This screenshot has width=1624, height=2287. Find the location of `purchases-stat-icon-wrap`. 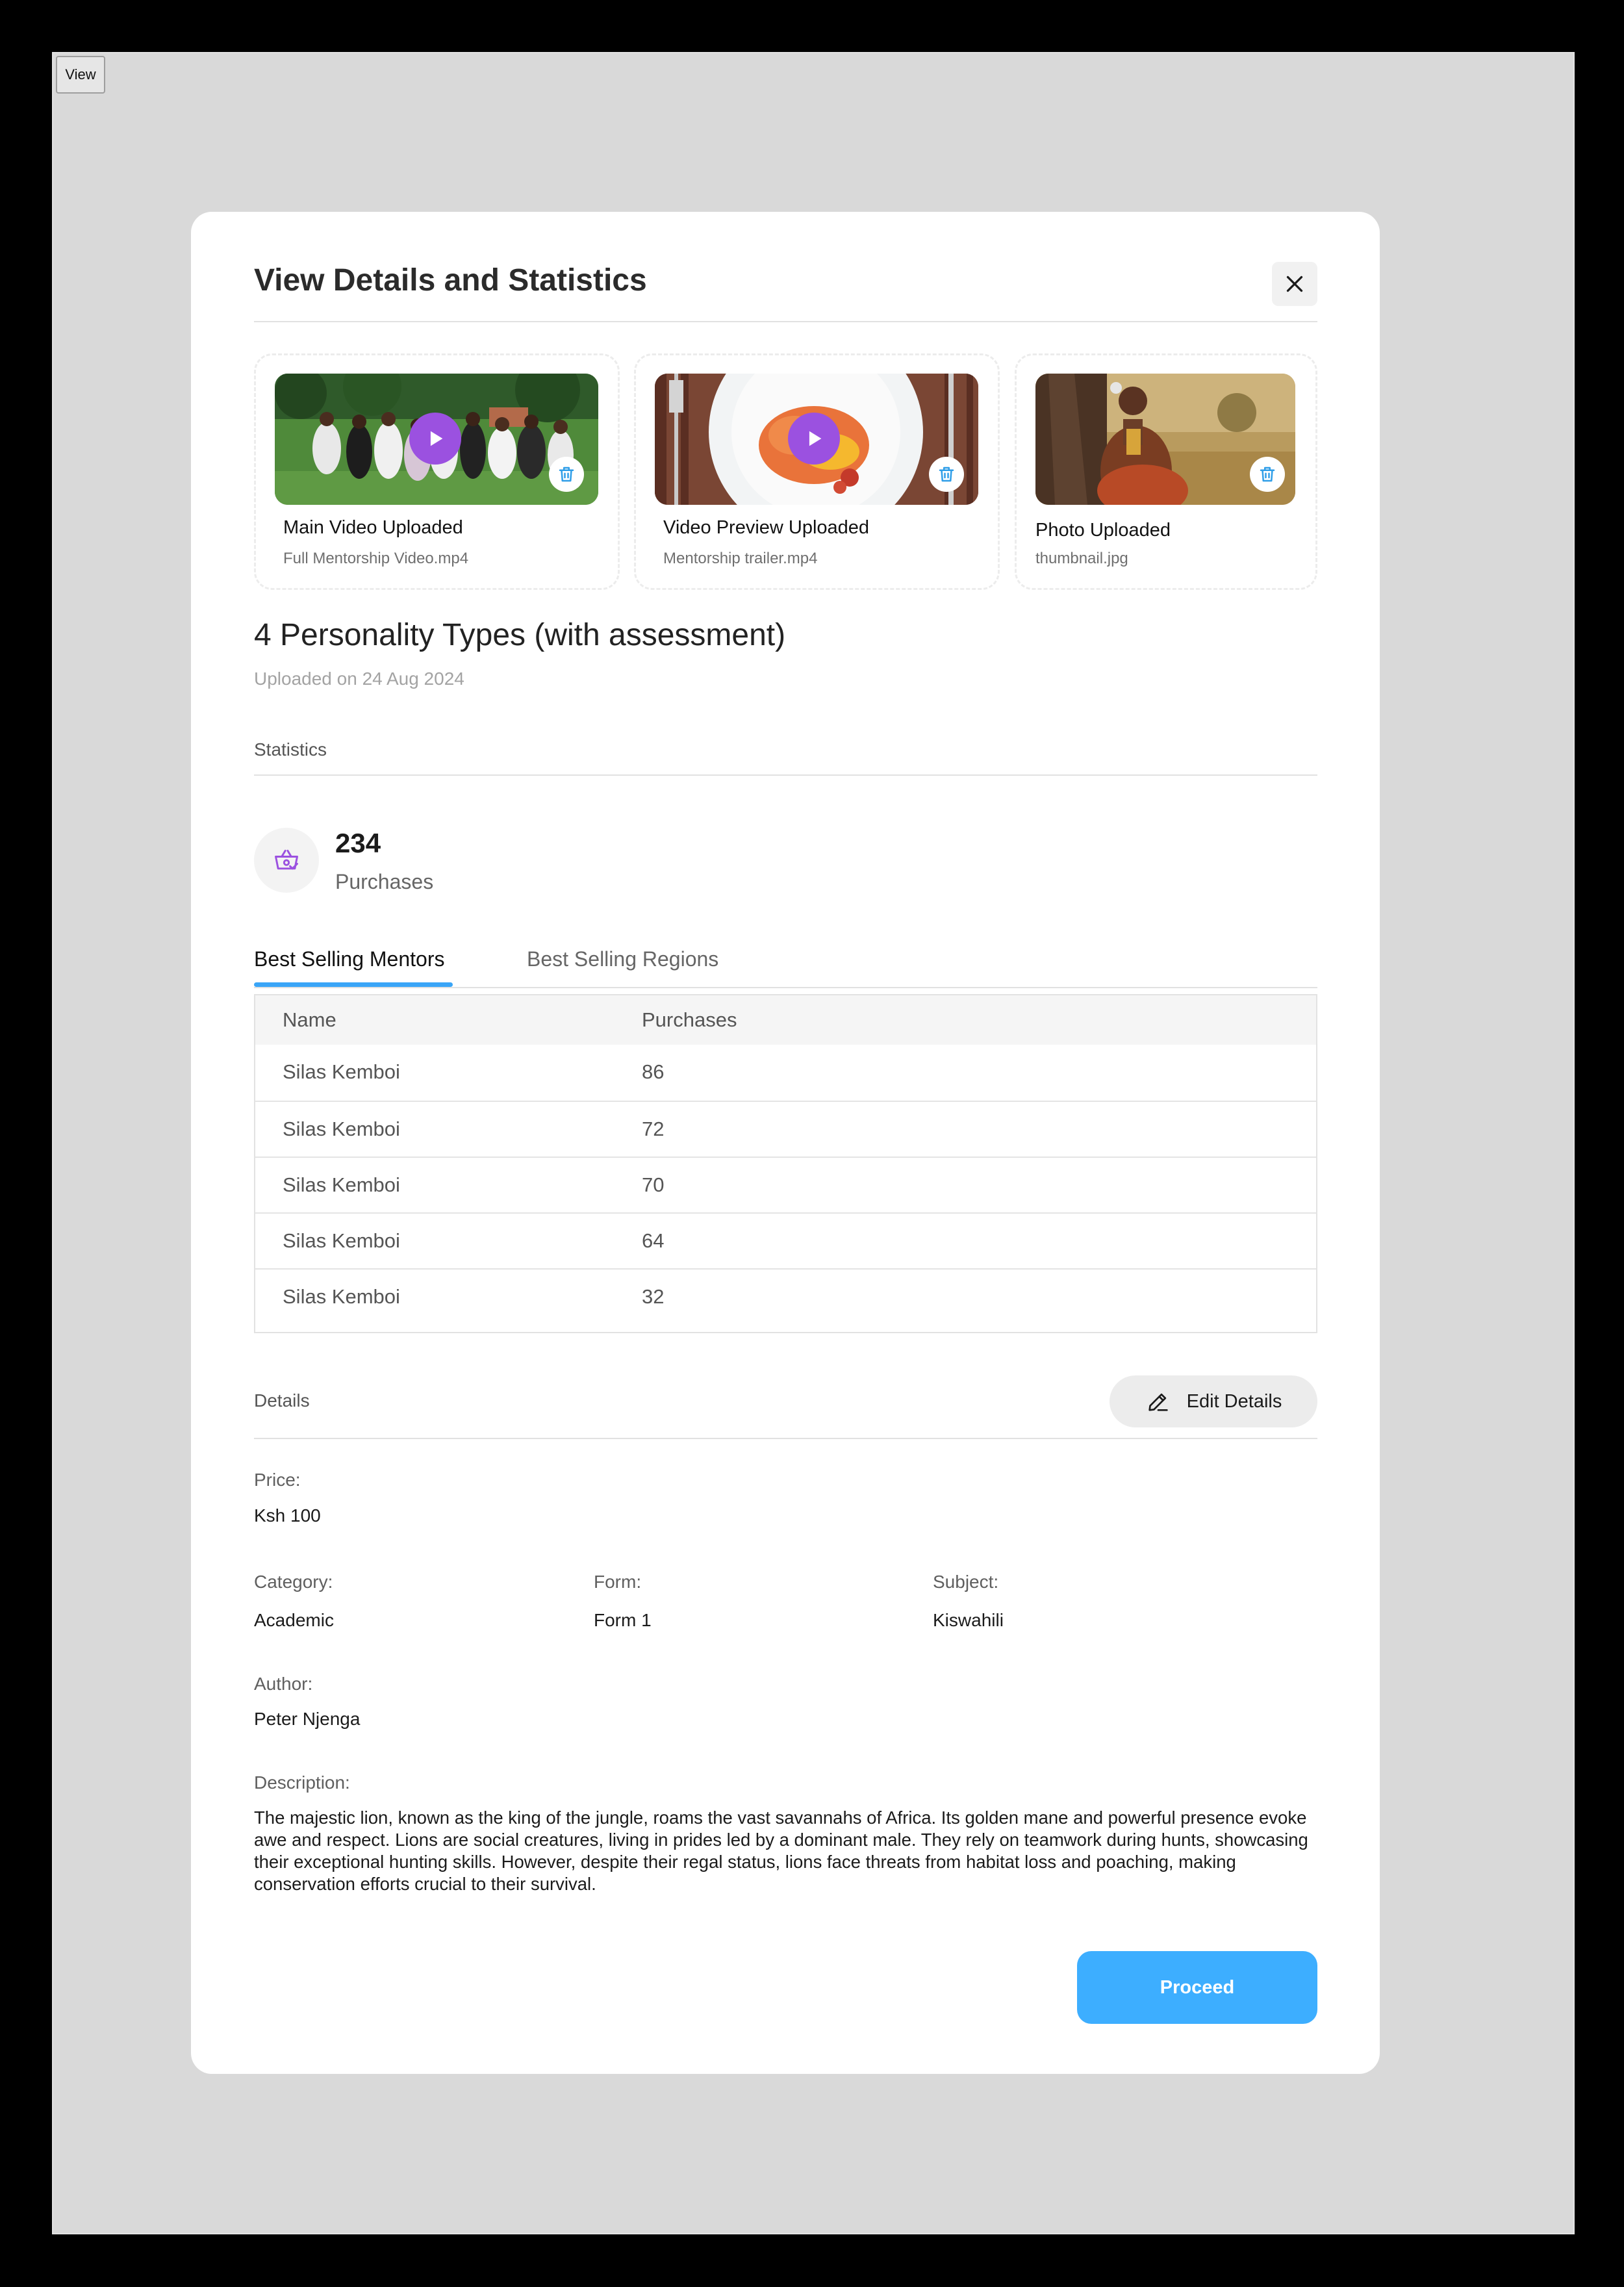

purchases-stat-icon-wrap is located at coordinates (286, 860).